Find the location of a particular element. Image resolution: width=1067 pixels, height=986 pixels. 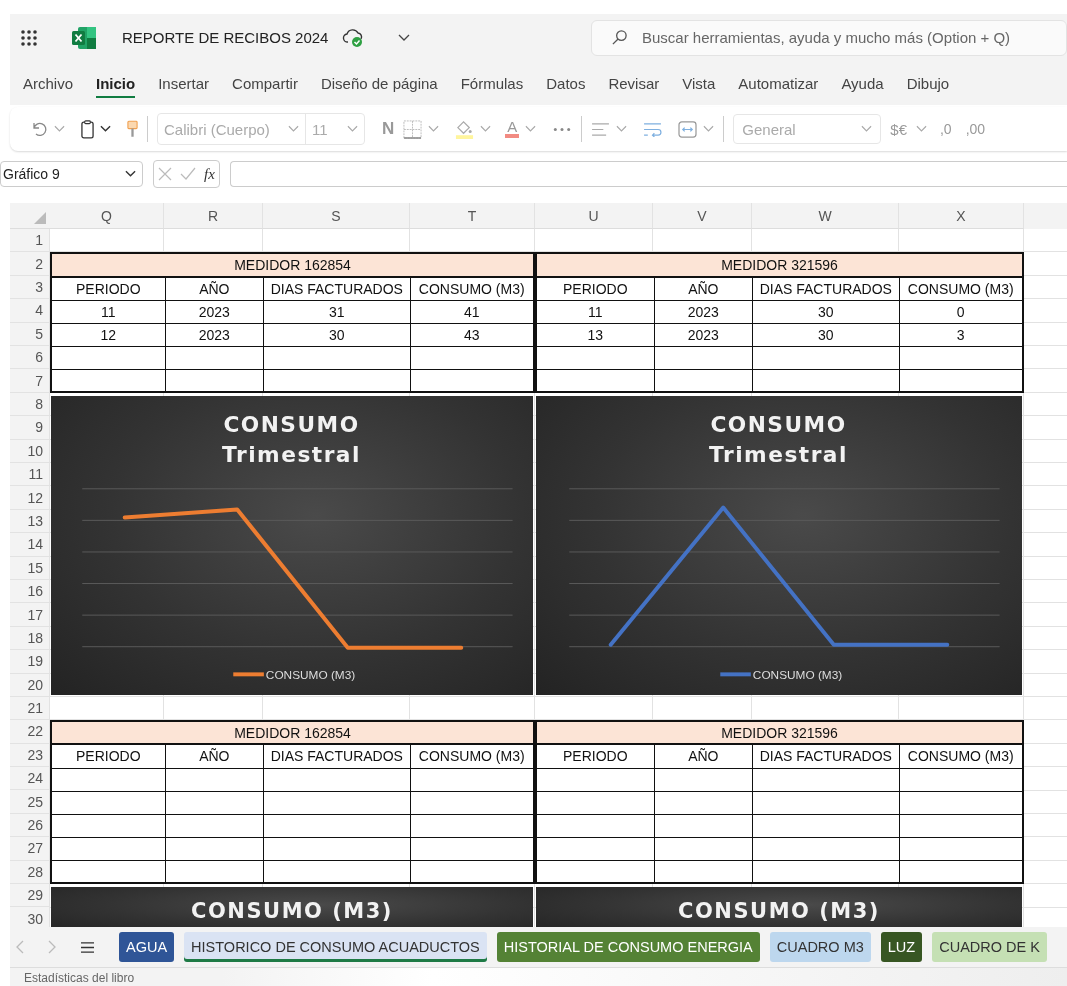

clipboard-icon is located at coordinates (87, 129).